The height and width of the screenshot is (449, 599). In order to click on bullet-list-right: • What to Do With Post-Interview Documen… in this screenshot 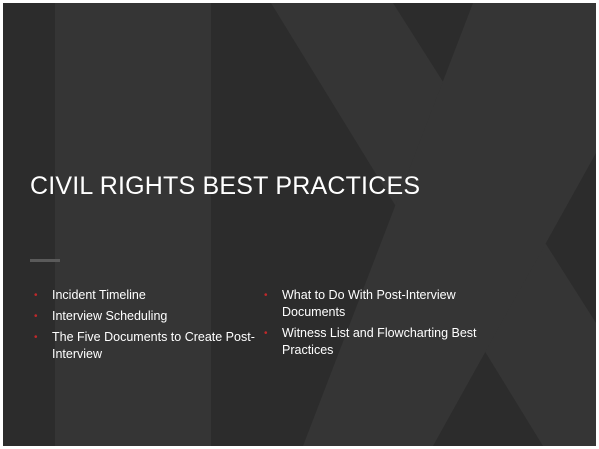, I will do `click(384, 325)`.